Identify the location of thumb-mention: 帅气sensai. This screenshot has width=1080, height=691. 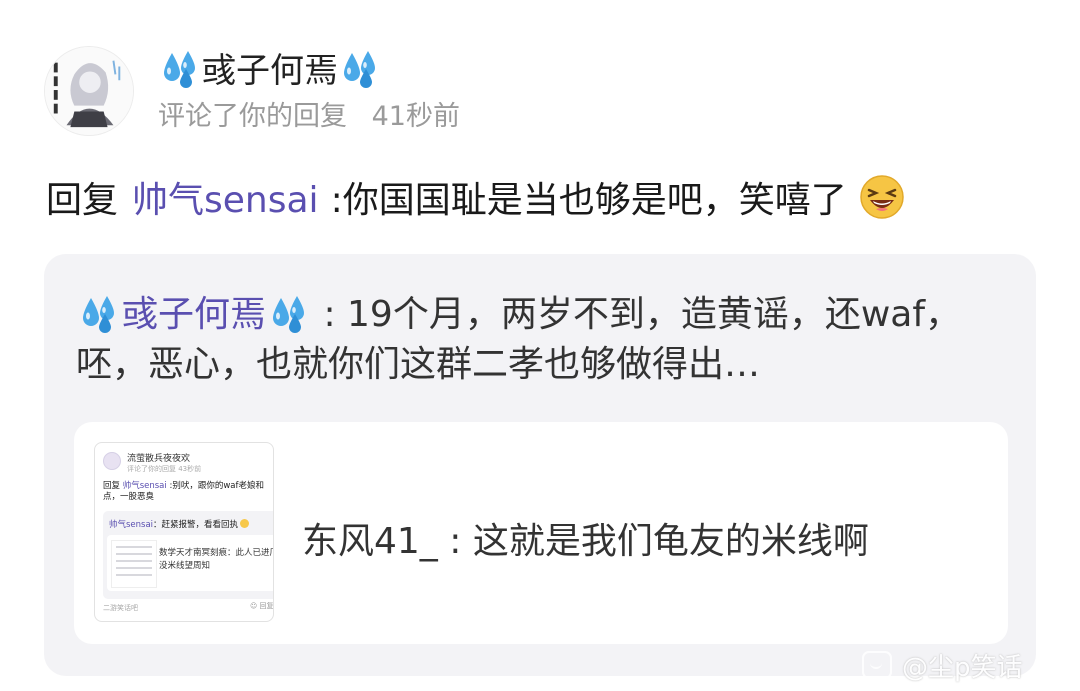
(144, 486).